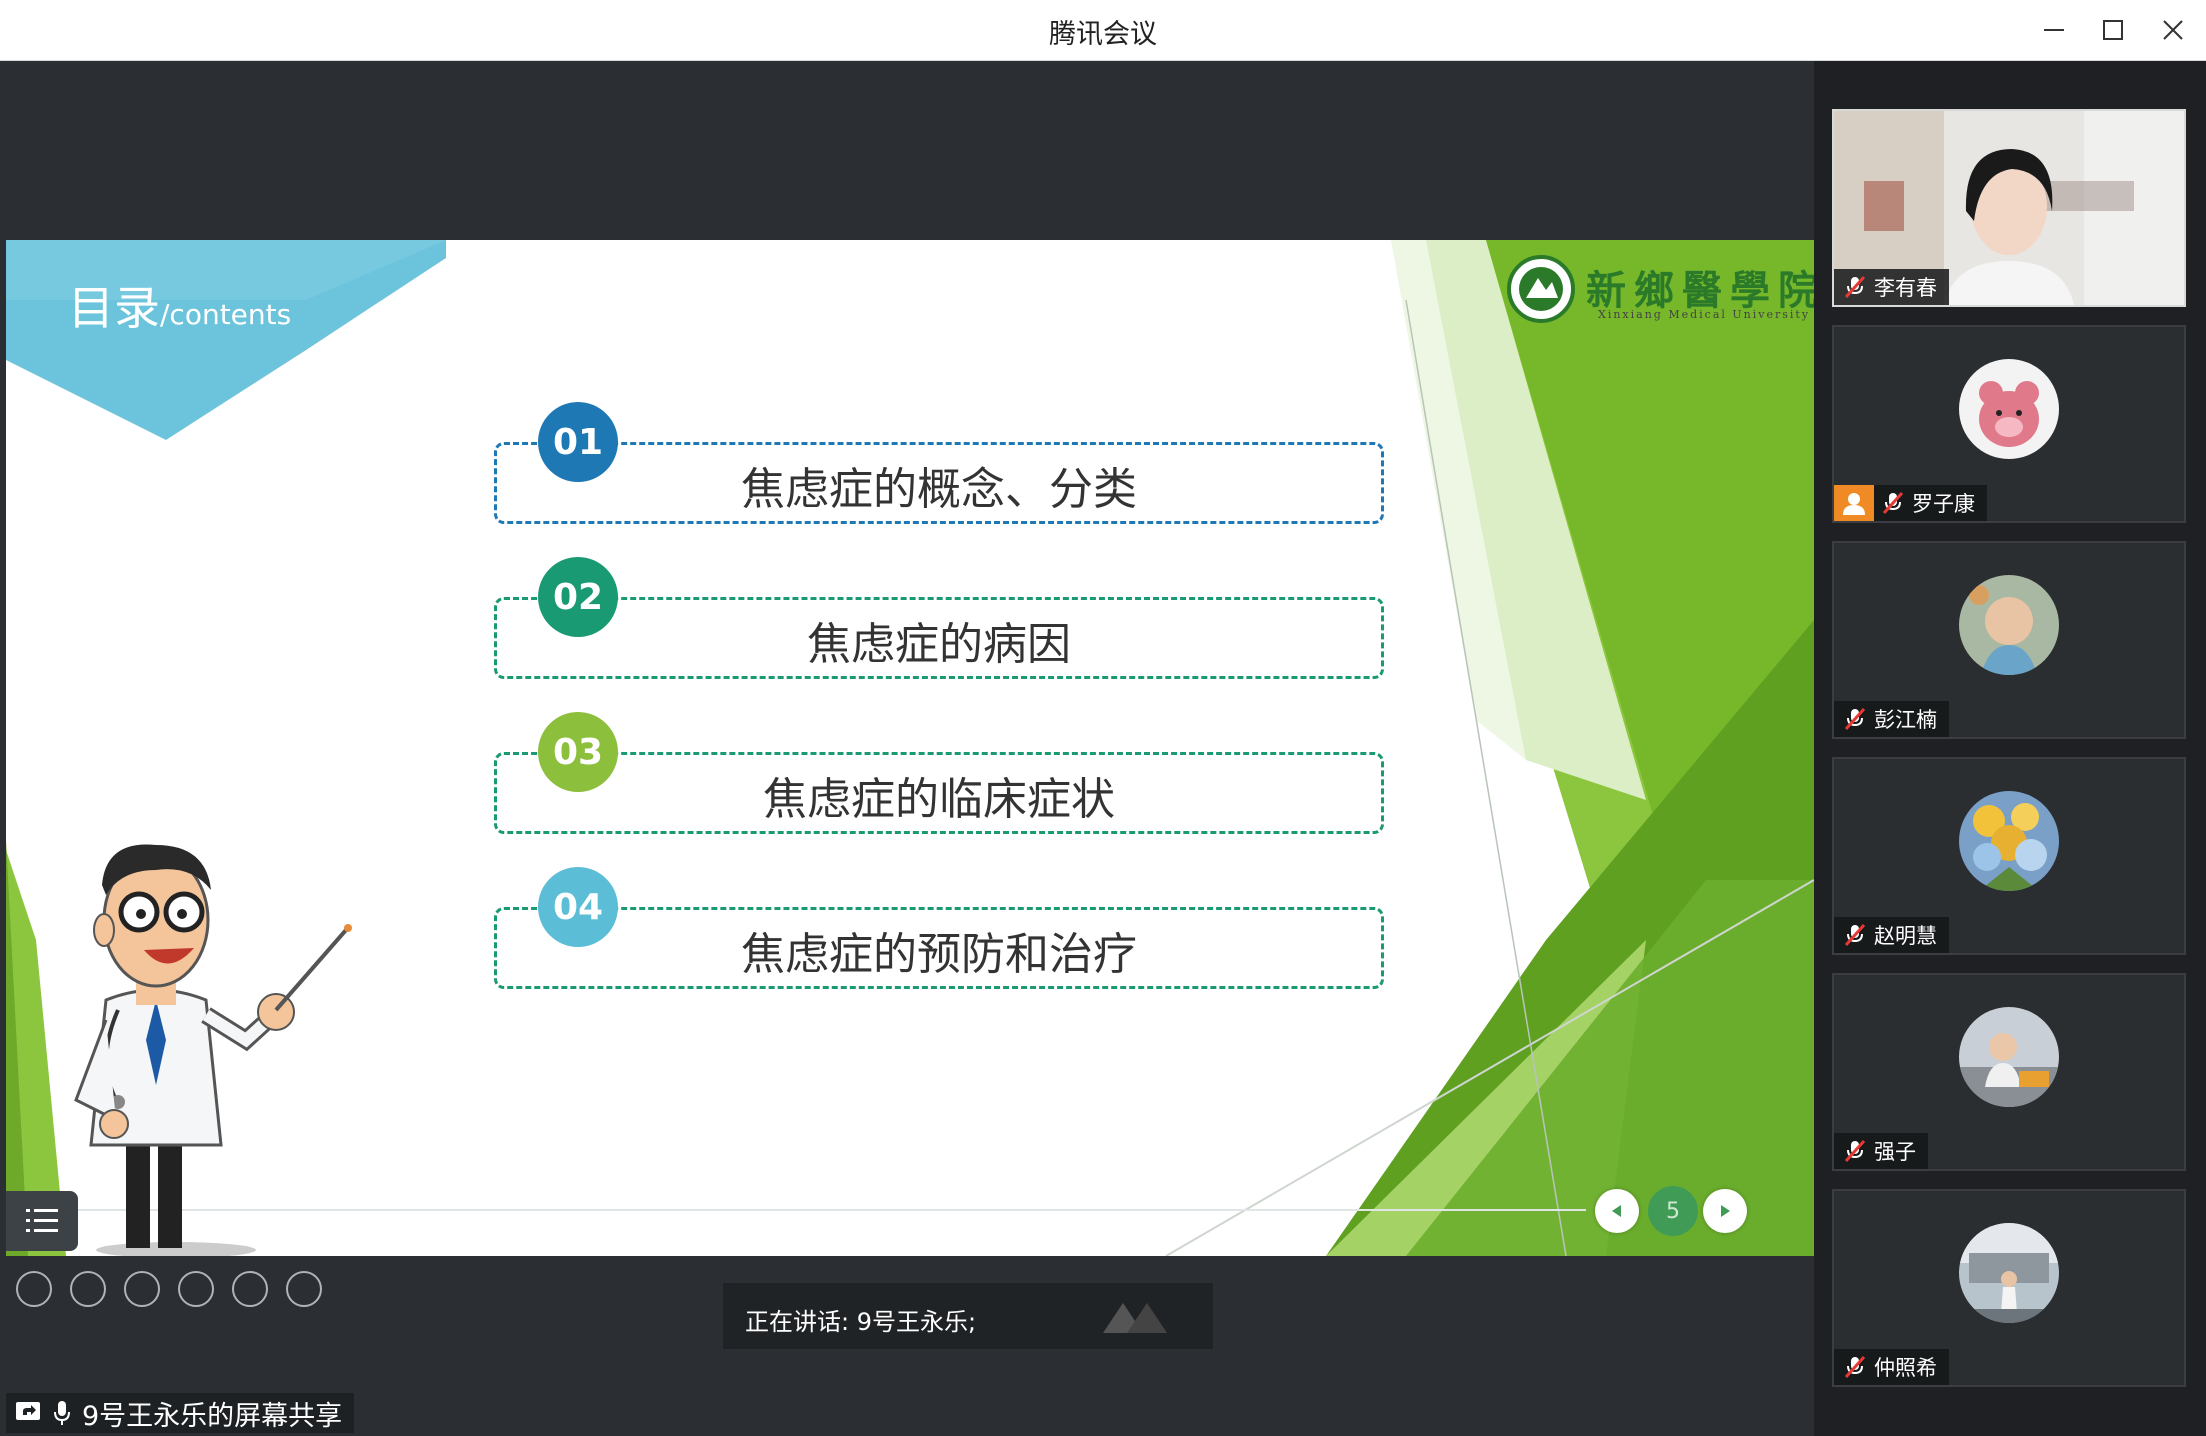  What do you see at coordinates (578, 597) in the screenshot?
I see `toc-badge-2: 02` at bounding box center [578, 597].